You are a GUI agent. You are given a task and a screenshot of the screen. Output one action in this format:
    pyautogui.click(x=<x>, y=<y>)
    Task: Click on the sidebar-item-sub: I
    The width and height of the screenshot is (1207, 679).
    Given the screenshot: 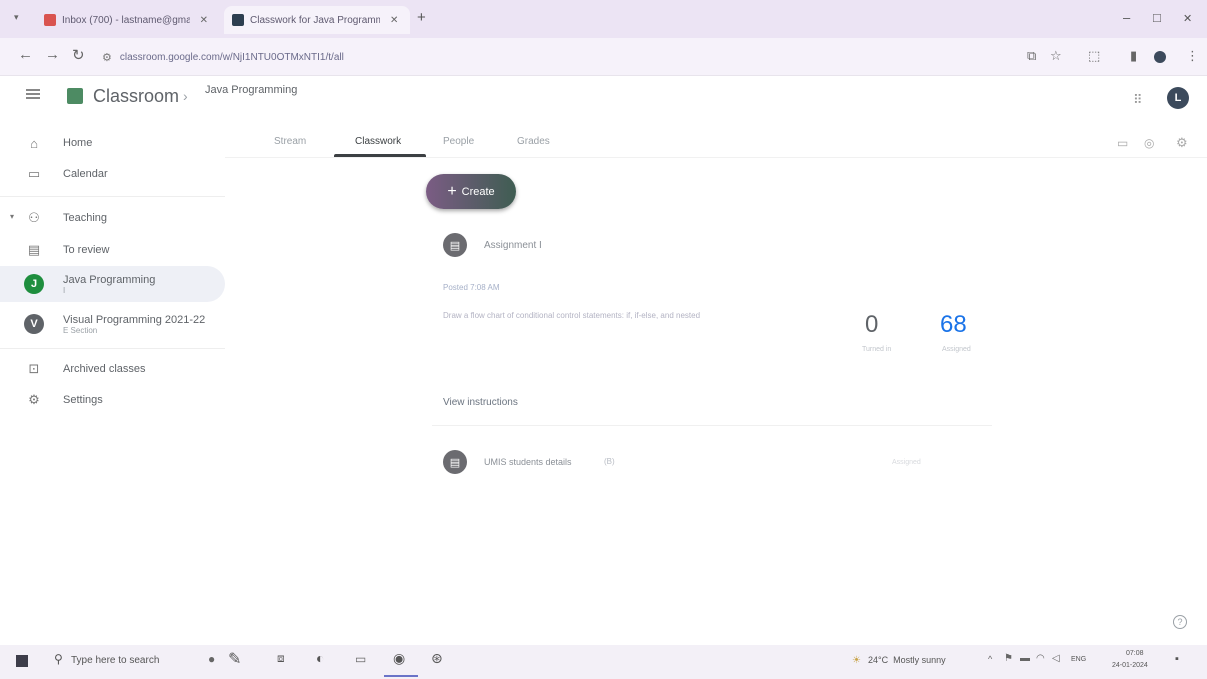 What is the action you would take?
    pyautogui.click(x=64, y=290)
    